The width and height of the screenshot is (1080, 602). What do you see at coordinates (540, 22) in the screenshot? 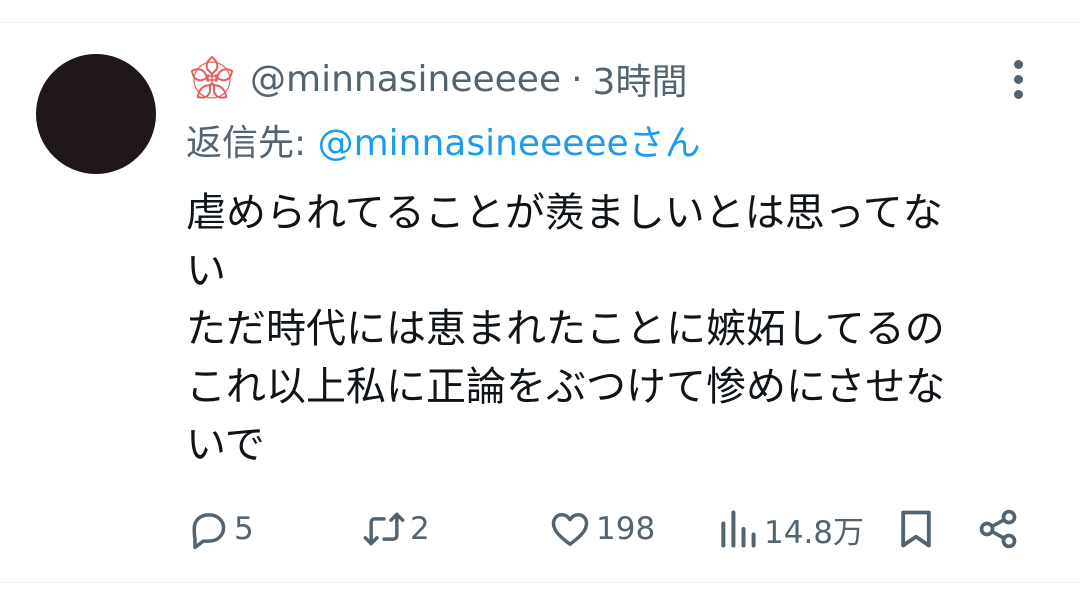
I see `top-divider` at bounding box center [540, 22].